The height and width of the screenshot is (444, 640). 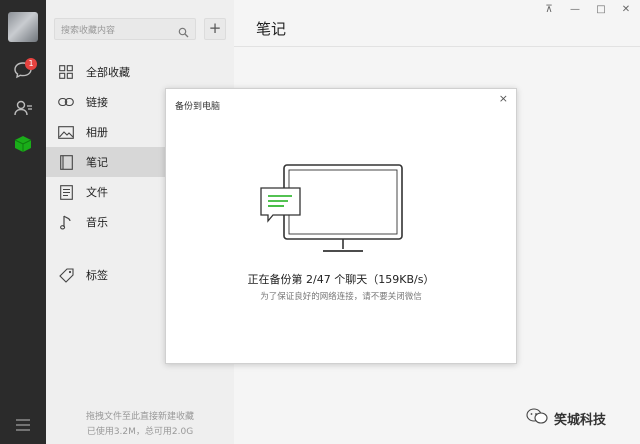 I want to click on sidebar-item-label: 文件, so click(x=97, y=192).